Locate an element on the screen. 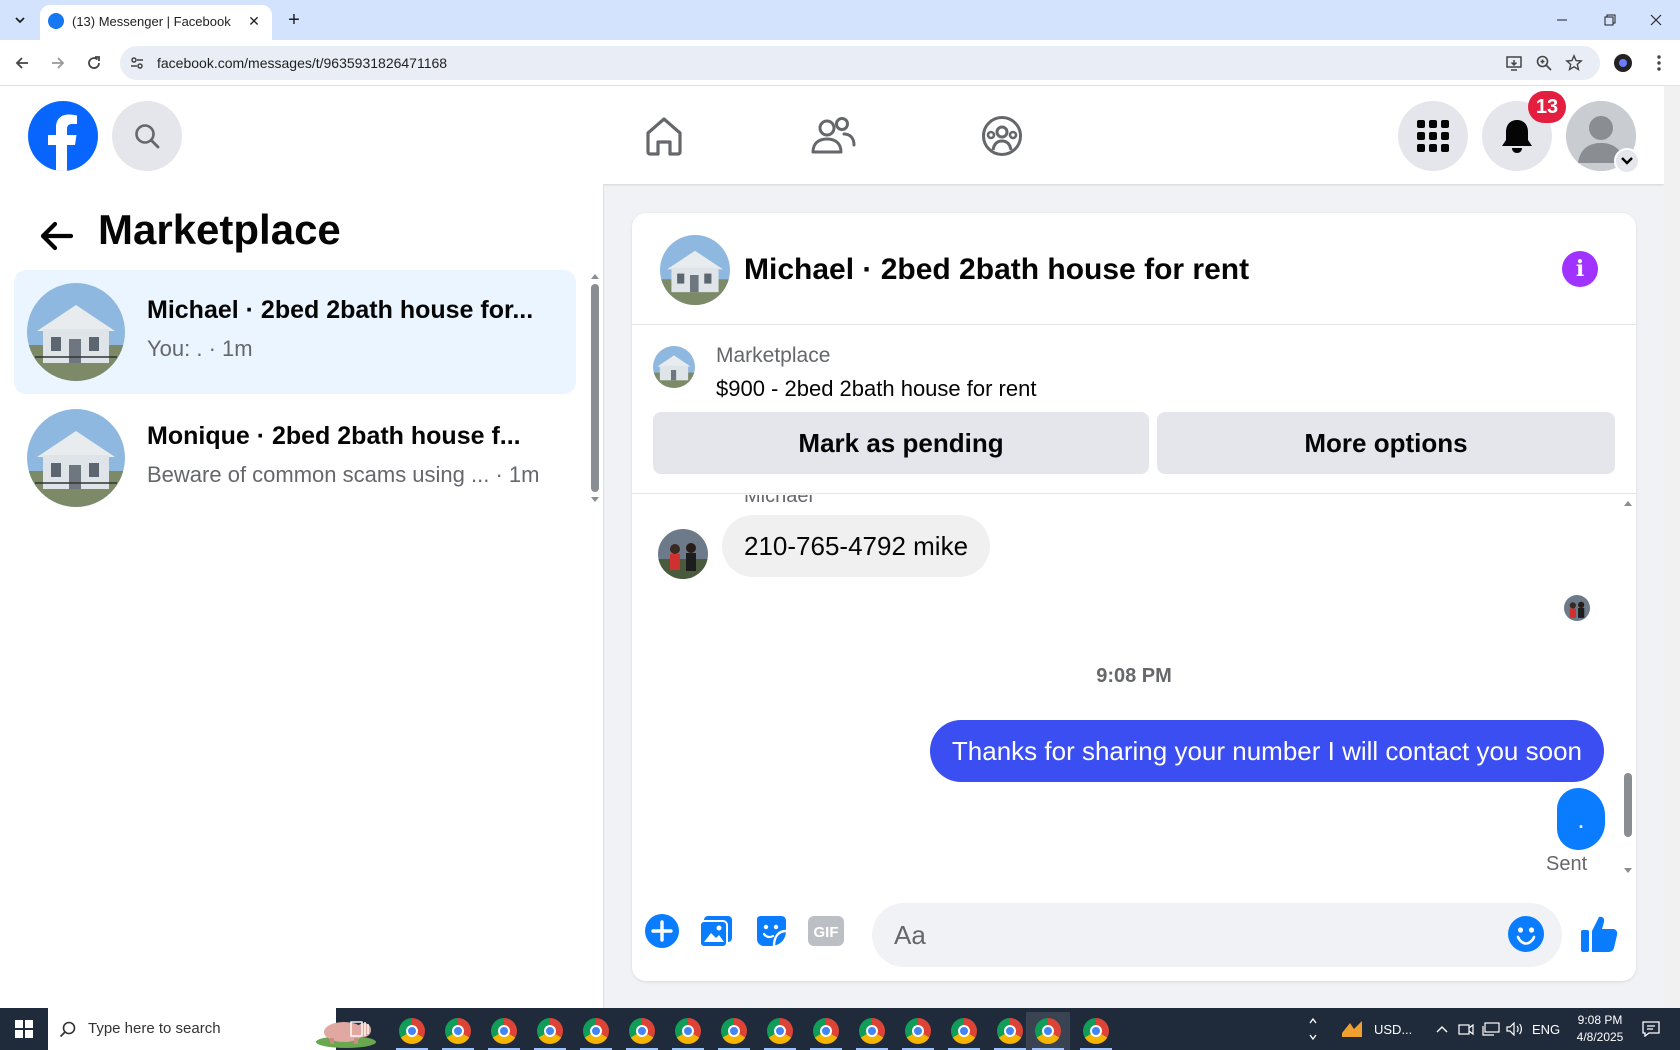 This screenshot has width=1680, height=1050. address-bar: facebook.com/messages/t/9635931826471168 is located at coordinates (860, 63).